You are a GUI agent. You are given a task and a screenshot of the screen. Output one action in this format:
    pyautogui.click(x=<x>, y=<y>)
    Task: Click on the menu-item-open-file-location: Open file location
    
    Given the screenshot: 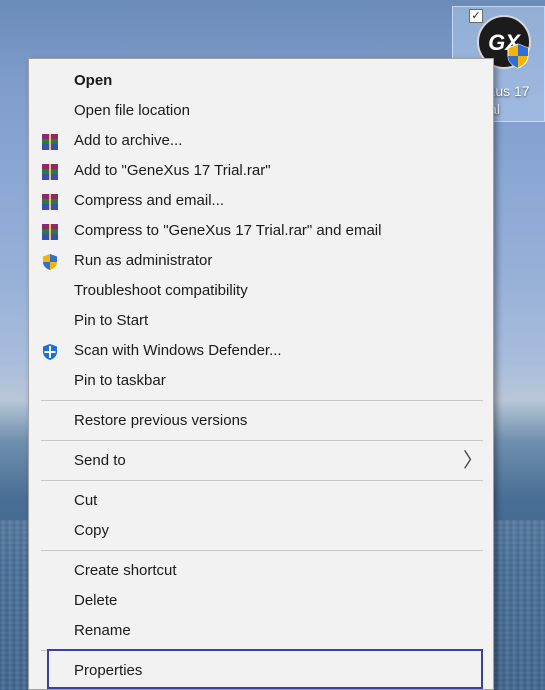 What is the action you would take?
    pyautogui.click(x=261, y=111)
    